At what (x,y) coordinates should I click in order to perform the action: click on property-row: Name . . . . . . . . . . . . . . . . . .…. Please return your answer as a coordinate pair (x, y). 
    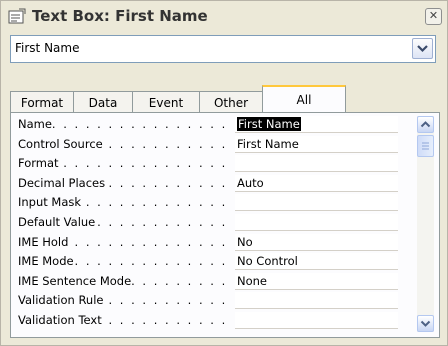
    Looking at the image, I should click on (211, 124).